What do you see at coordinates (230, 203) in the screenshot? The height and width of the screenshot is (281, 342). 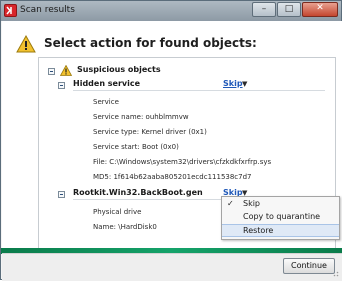 I see `checkmark-icon: ✓` at bounding box center [230, 203].